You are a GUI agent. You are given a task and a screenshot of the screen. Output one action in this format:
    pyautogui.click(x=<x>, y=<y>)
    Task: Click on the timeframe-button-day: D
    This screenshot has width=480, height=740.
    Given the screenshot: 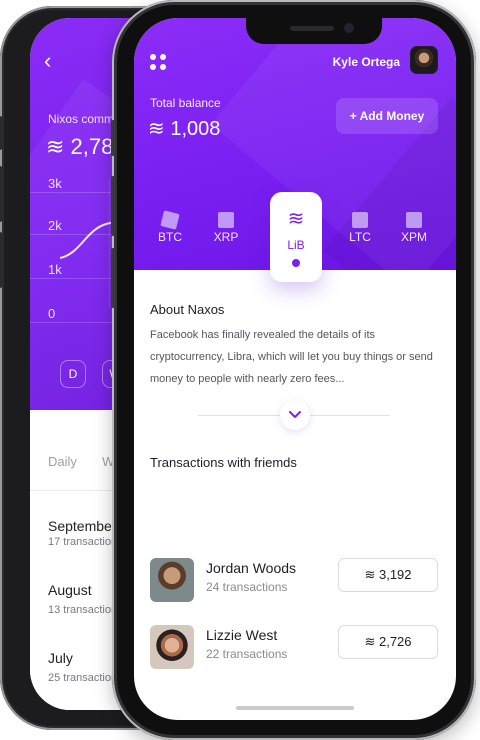 What is the action you would take?
    pyautogui.click(x=73, y=374)
    